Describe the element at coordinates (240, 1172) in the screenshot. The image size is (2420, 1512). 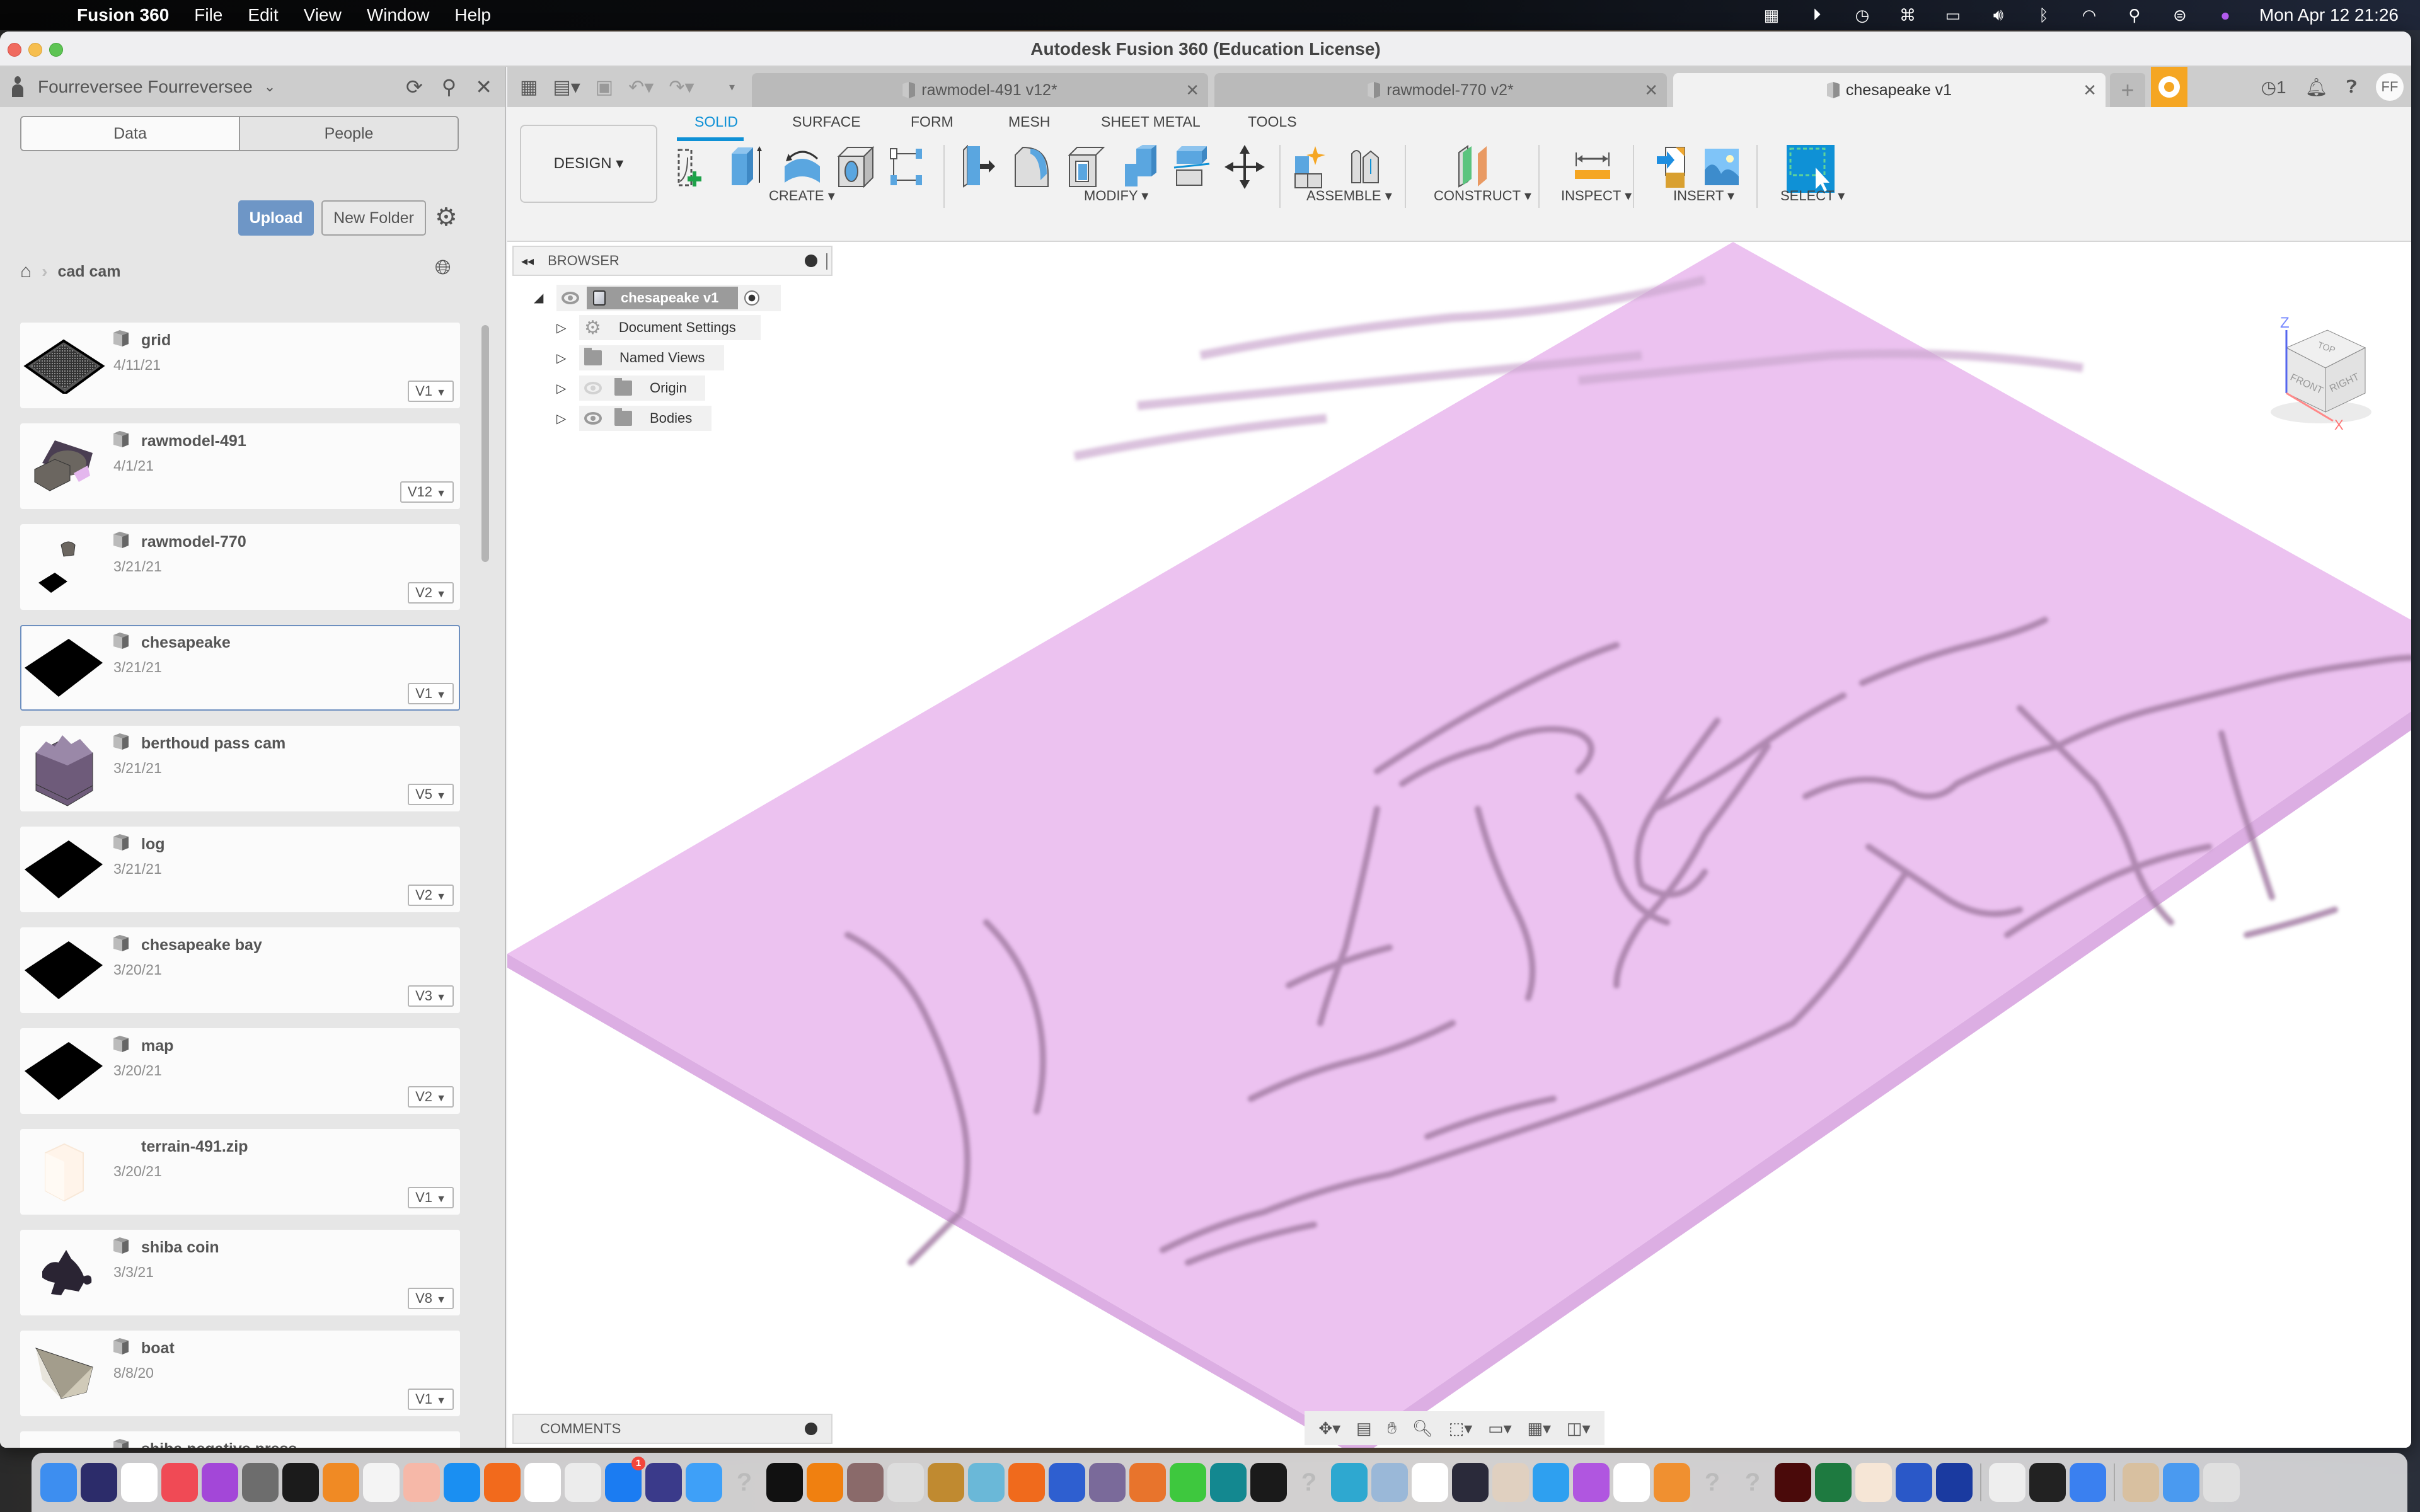
I see `file-item: terrain-491.zip 3/20/21 V1 ▼` at that location.